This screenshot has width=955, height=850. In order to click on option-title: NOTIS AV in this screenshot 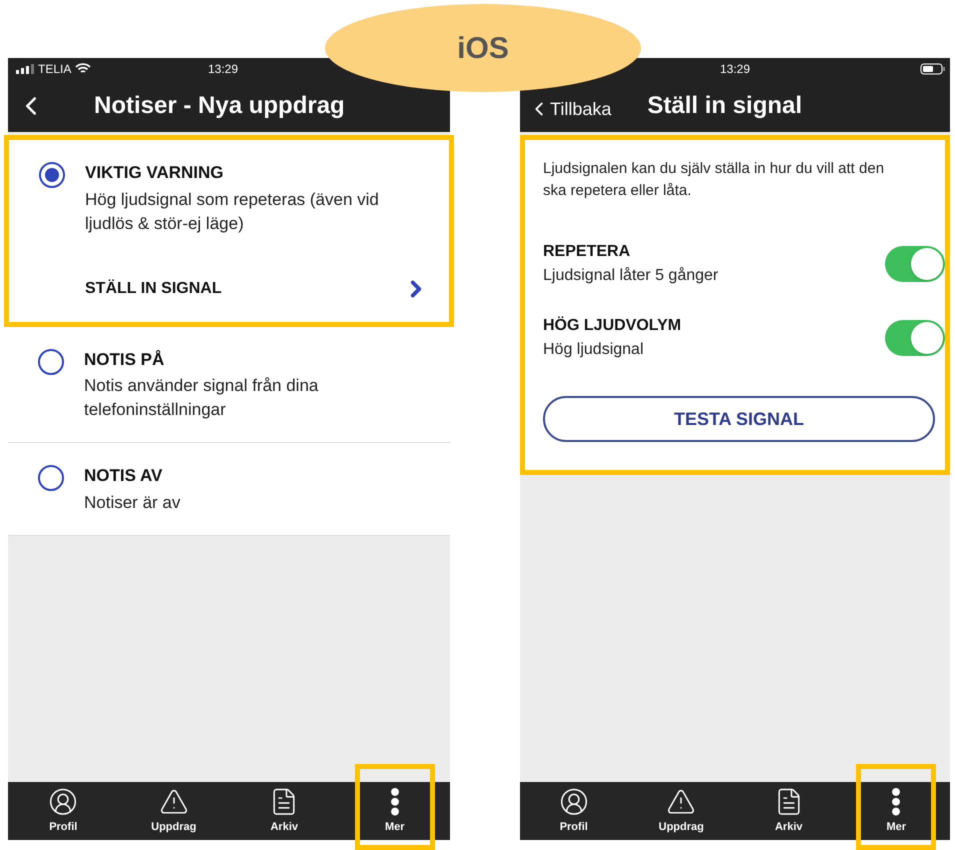, I will do `click(124, 476)`.